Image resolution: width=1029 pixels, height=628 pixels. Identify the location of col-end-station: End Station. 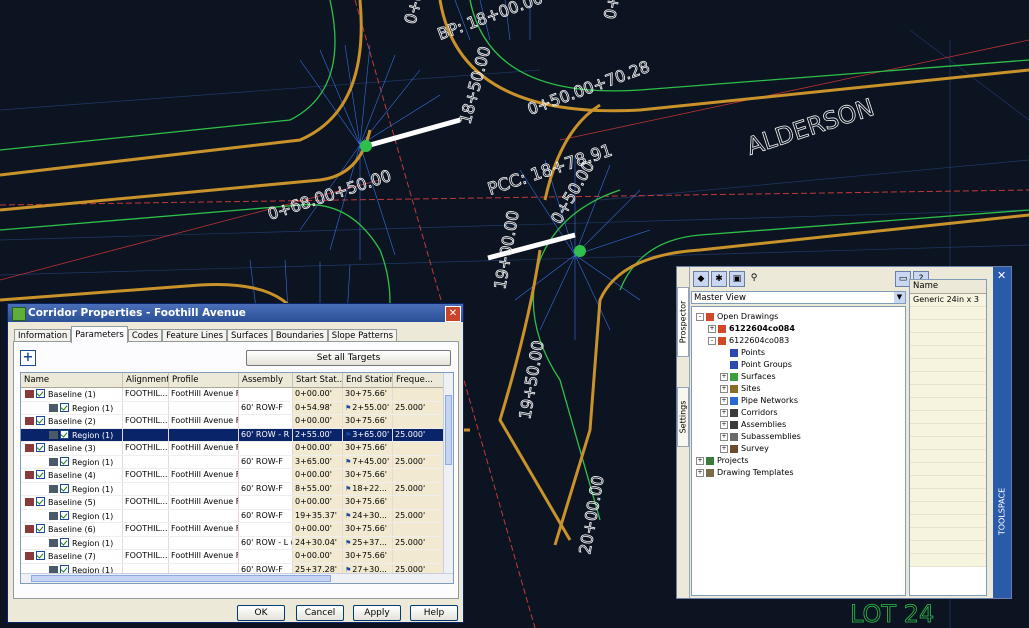
(368, 380).